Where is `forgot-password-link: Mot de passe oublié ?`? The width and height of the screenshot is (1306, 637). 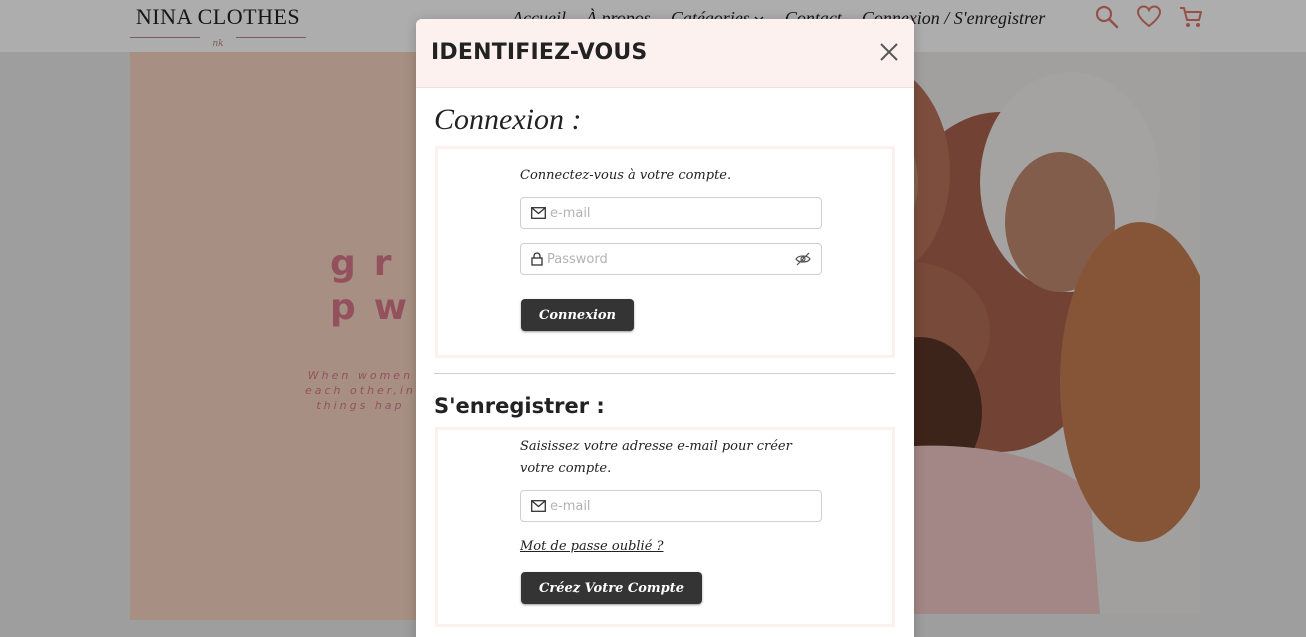 forgot-password-link: Mot de passe oublié ? is located at coordinates (592, 546).